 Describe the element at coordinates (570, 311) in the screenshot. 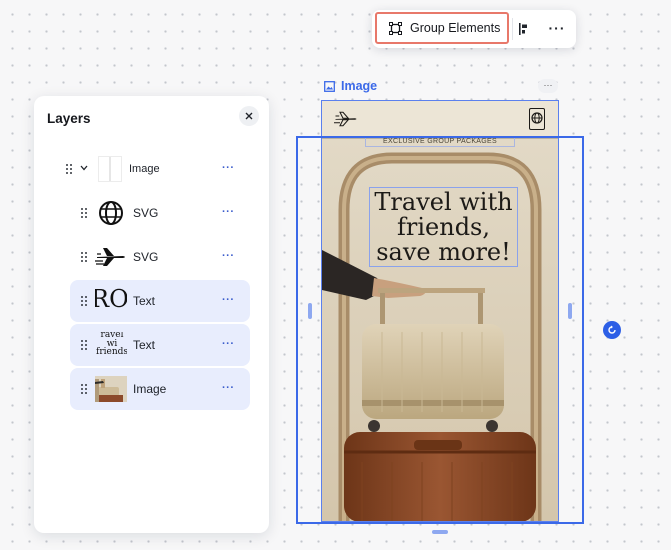

I see `resize-handle-right` at that location.